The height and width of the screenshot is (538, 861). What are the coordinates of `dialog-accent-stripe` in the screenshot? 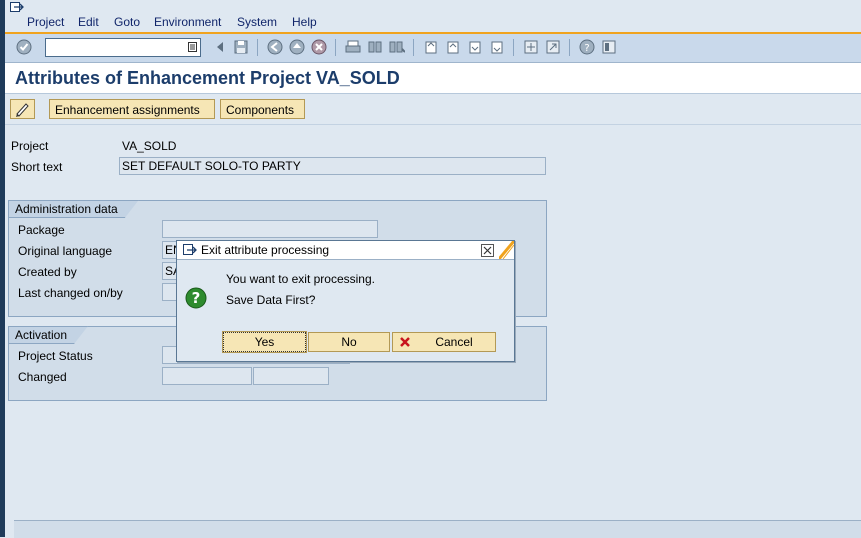 It's located at (506, 250).